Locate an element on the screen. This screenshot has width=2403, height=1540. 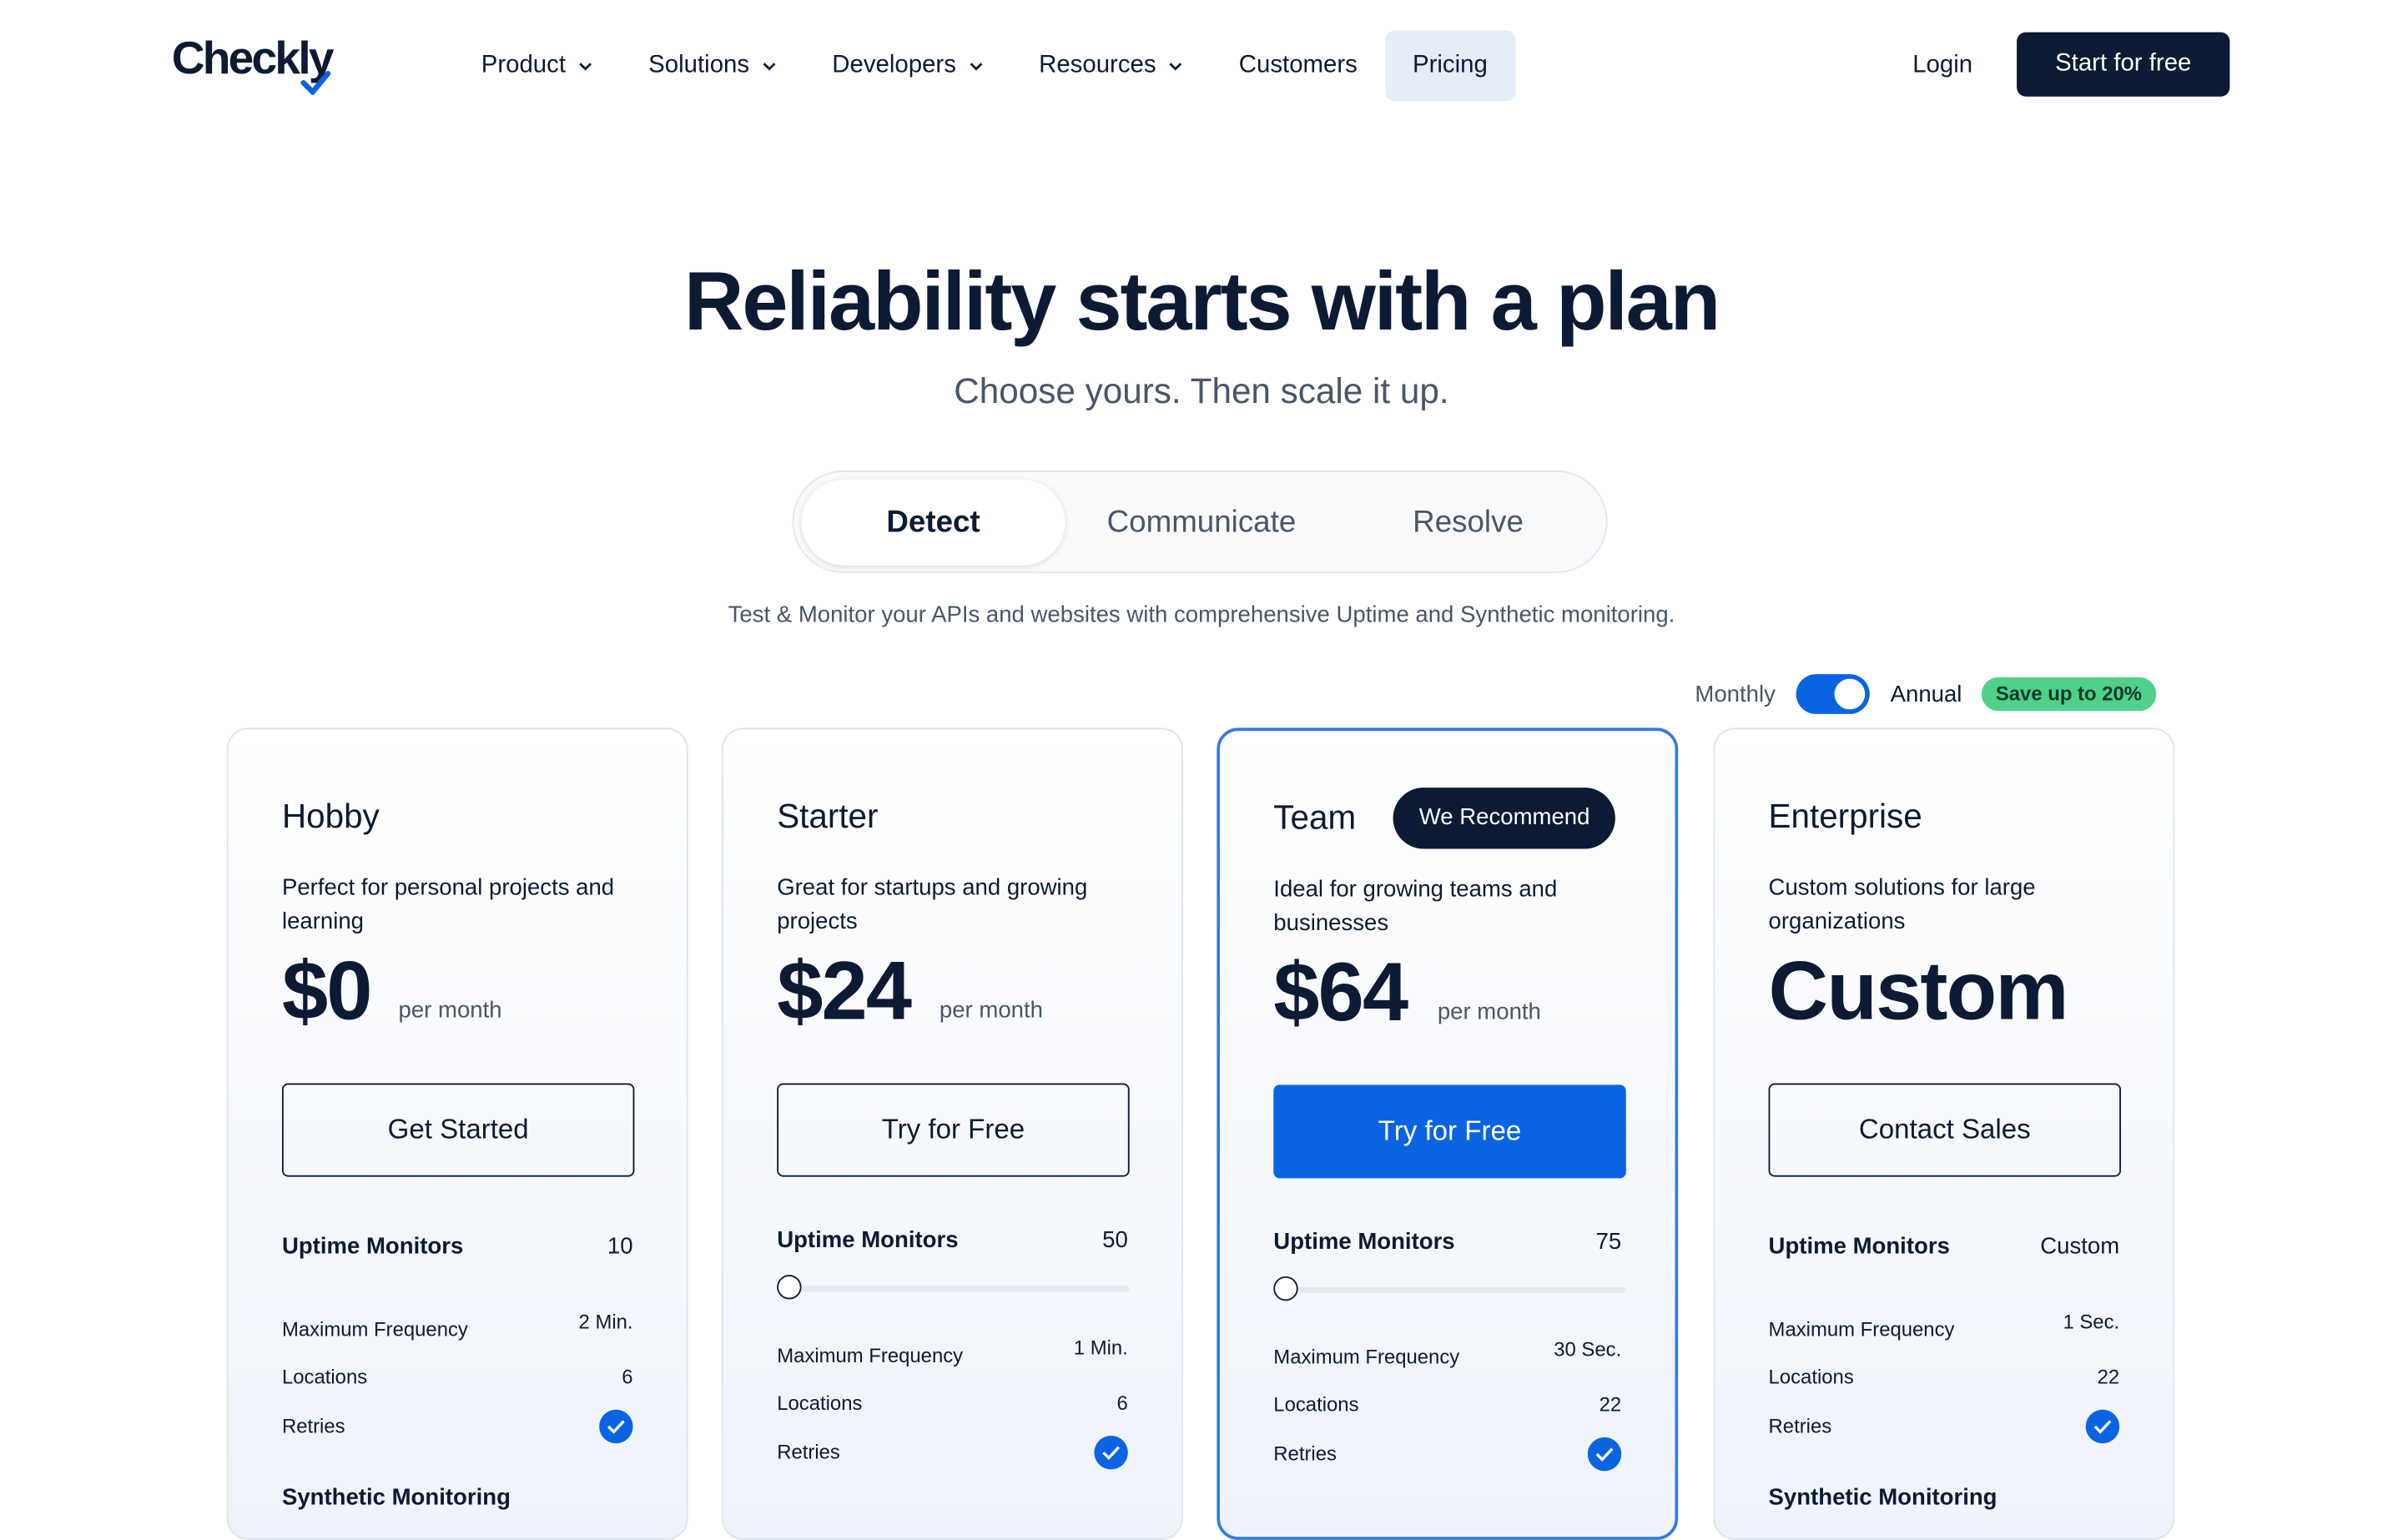
nav-resources-label: Resources is located at coordinates (1097, 65).